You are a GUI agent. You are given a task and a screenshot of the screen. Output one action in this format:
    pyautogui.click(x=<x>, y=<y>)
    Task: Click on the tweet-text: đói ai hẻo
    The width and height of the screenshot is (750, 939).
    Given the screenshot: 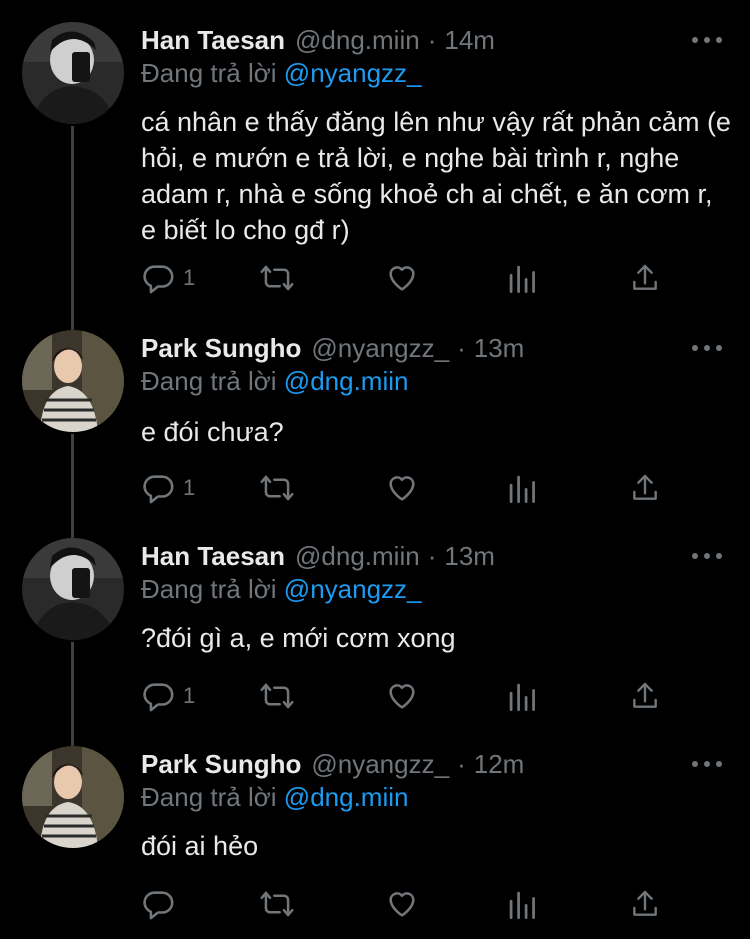 What is the action you would take?
    pyautogui.click(x=200, y=846)
    